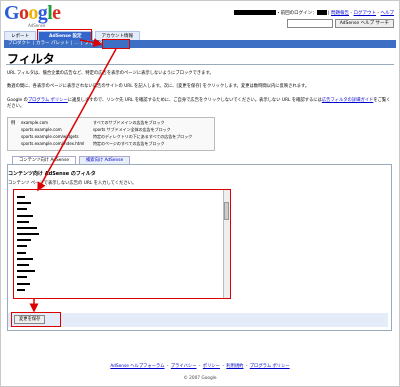 This screenshot has height=387, width=400. What do you see at coordinates (94, 43) in the screenshot?
I see `subnav-item-filter: フィルタ` at bounding box center [94, 43].